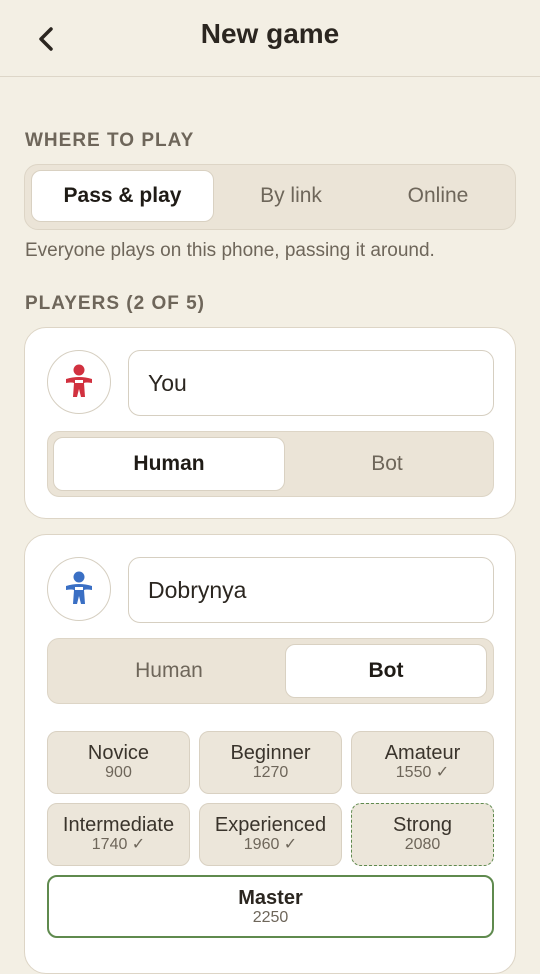 The image size is (540, 974). What do you see at coordinates (422, 772) in the screenshot?
I see `level-rating: 1550 ✓` at bounding box center [422, 772].